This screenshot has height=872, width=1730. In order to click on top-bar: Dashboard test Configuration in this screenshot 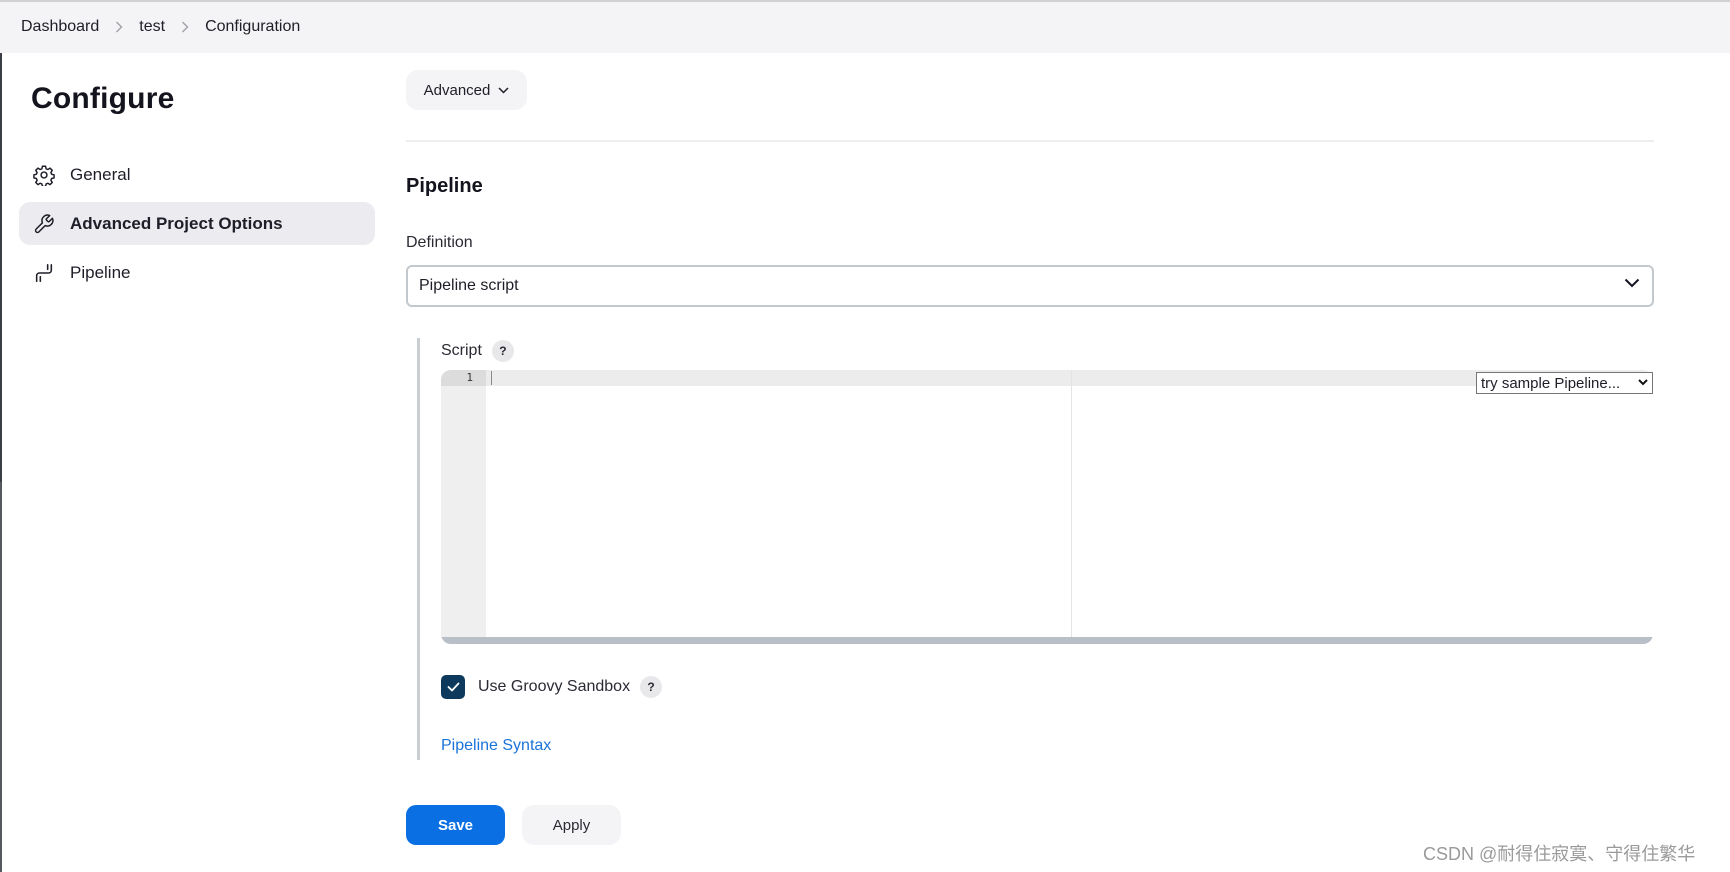, I will do `click(865, 26)`.